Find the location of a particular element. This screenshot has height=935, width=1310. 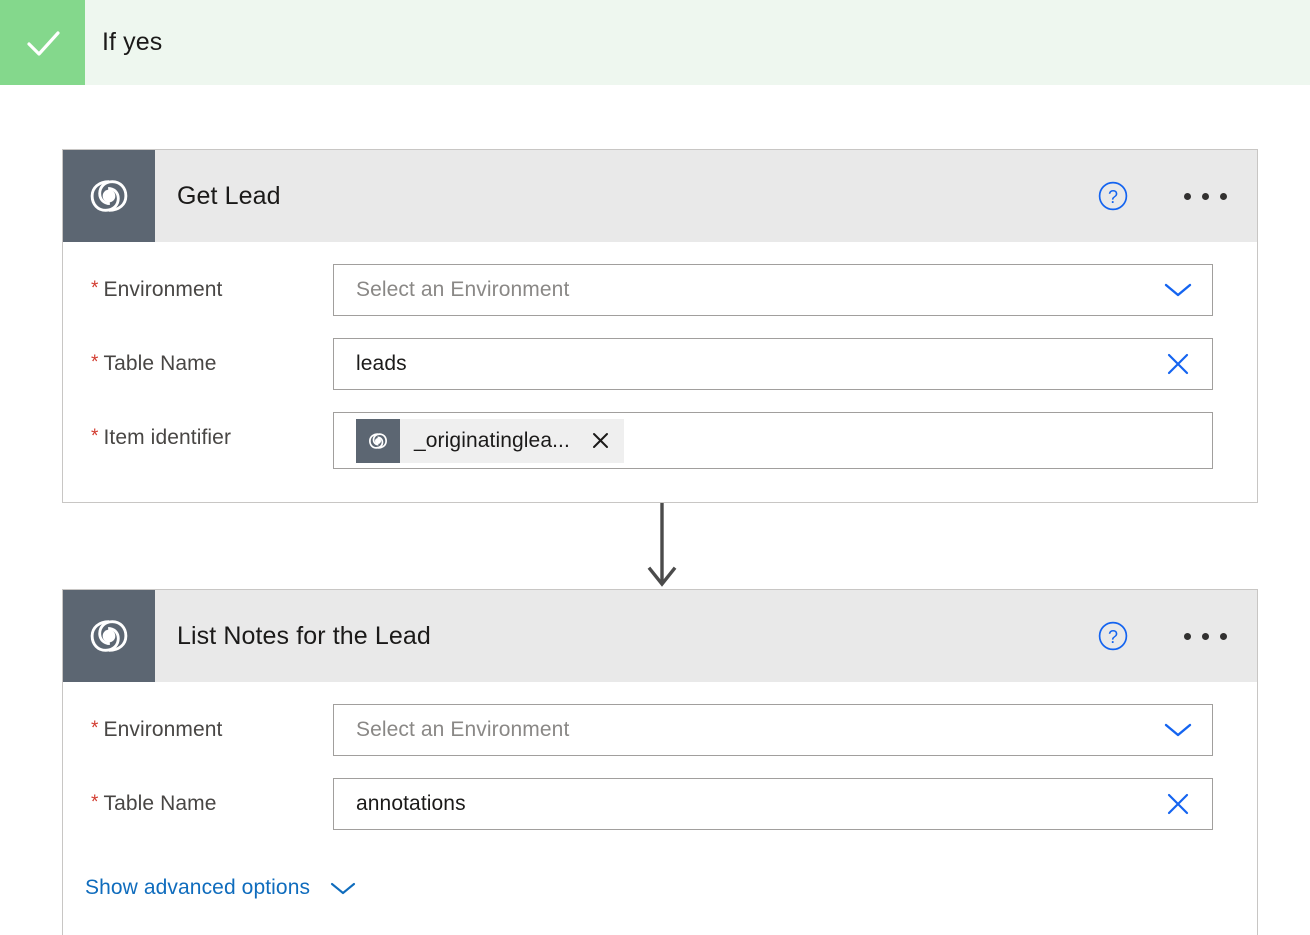

show-advanced-options-link: Show advanced options is located at coordinates (197, 888).